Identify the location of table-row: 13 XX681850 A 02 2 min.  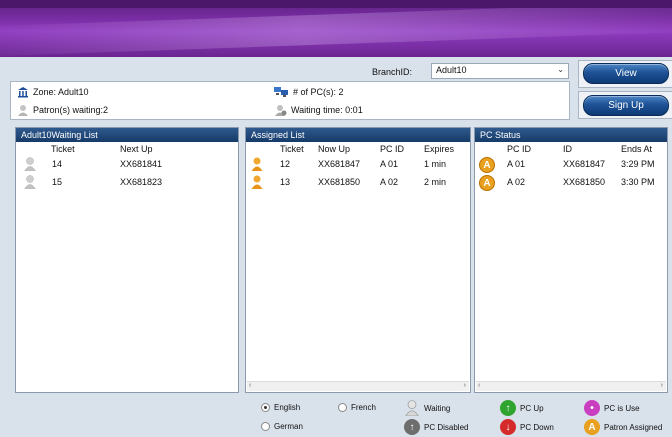
(358, 183).